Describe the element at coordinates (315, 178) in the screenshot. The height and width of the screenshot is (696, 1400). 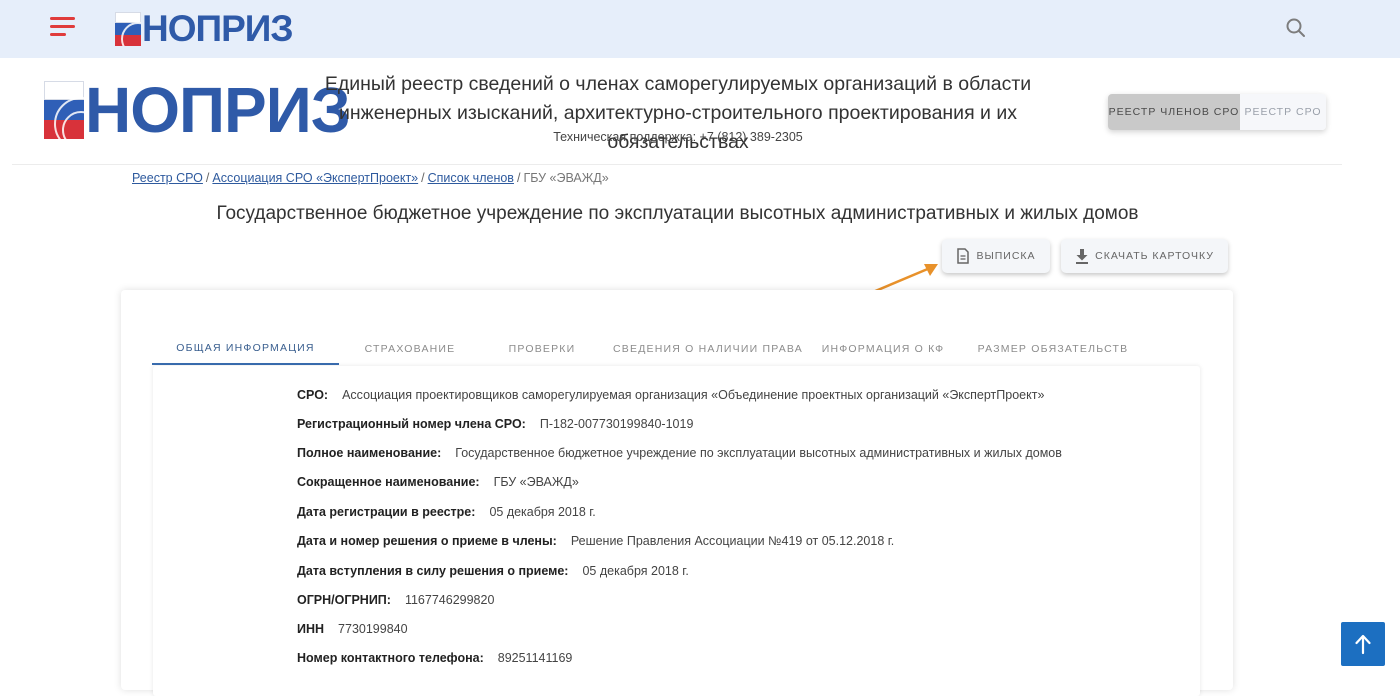
I see `breadcrumb-association-link: Ассоциация СРО «ЭкспертПроект»` at that location.